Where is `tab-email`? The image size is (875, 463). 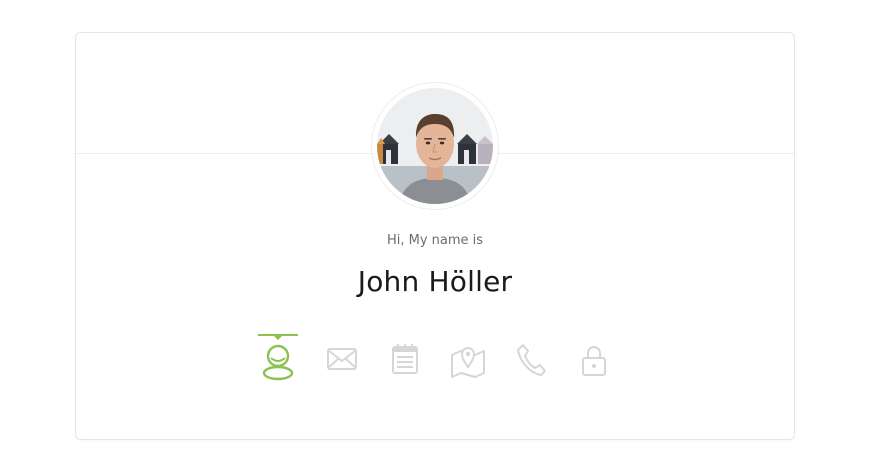
tab-email is located at coordinates (342, 359).